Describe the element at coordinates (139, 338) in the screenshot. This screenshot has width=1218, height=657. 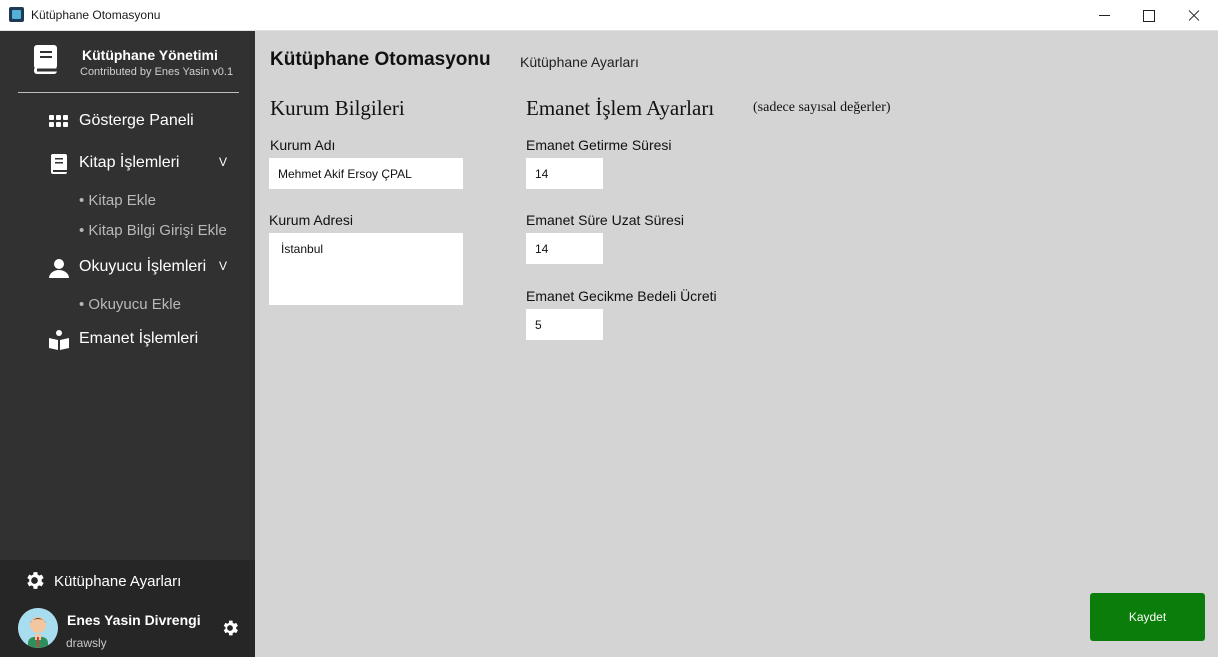
I see `sidebar-item-label: Emanet İşlemleri` at that location.